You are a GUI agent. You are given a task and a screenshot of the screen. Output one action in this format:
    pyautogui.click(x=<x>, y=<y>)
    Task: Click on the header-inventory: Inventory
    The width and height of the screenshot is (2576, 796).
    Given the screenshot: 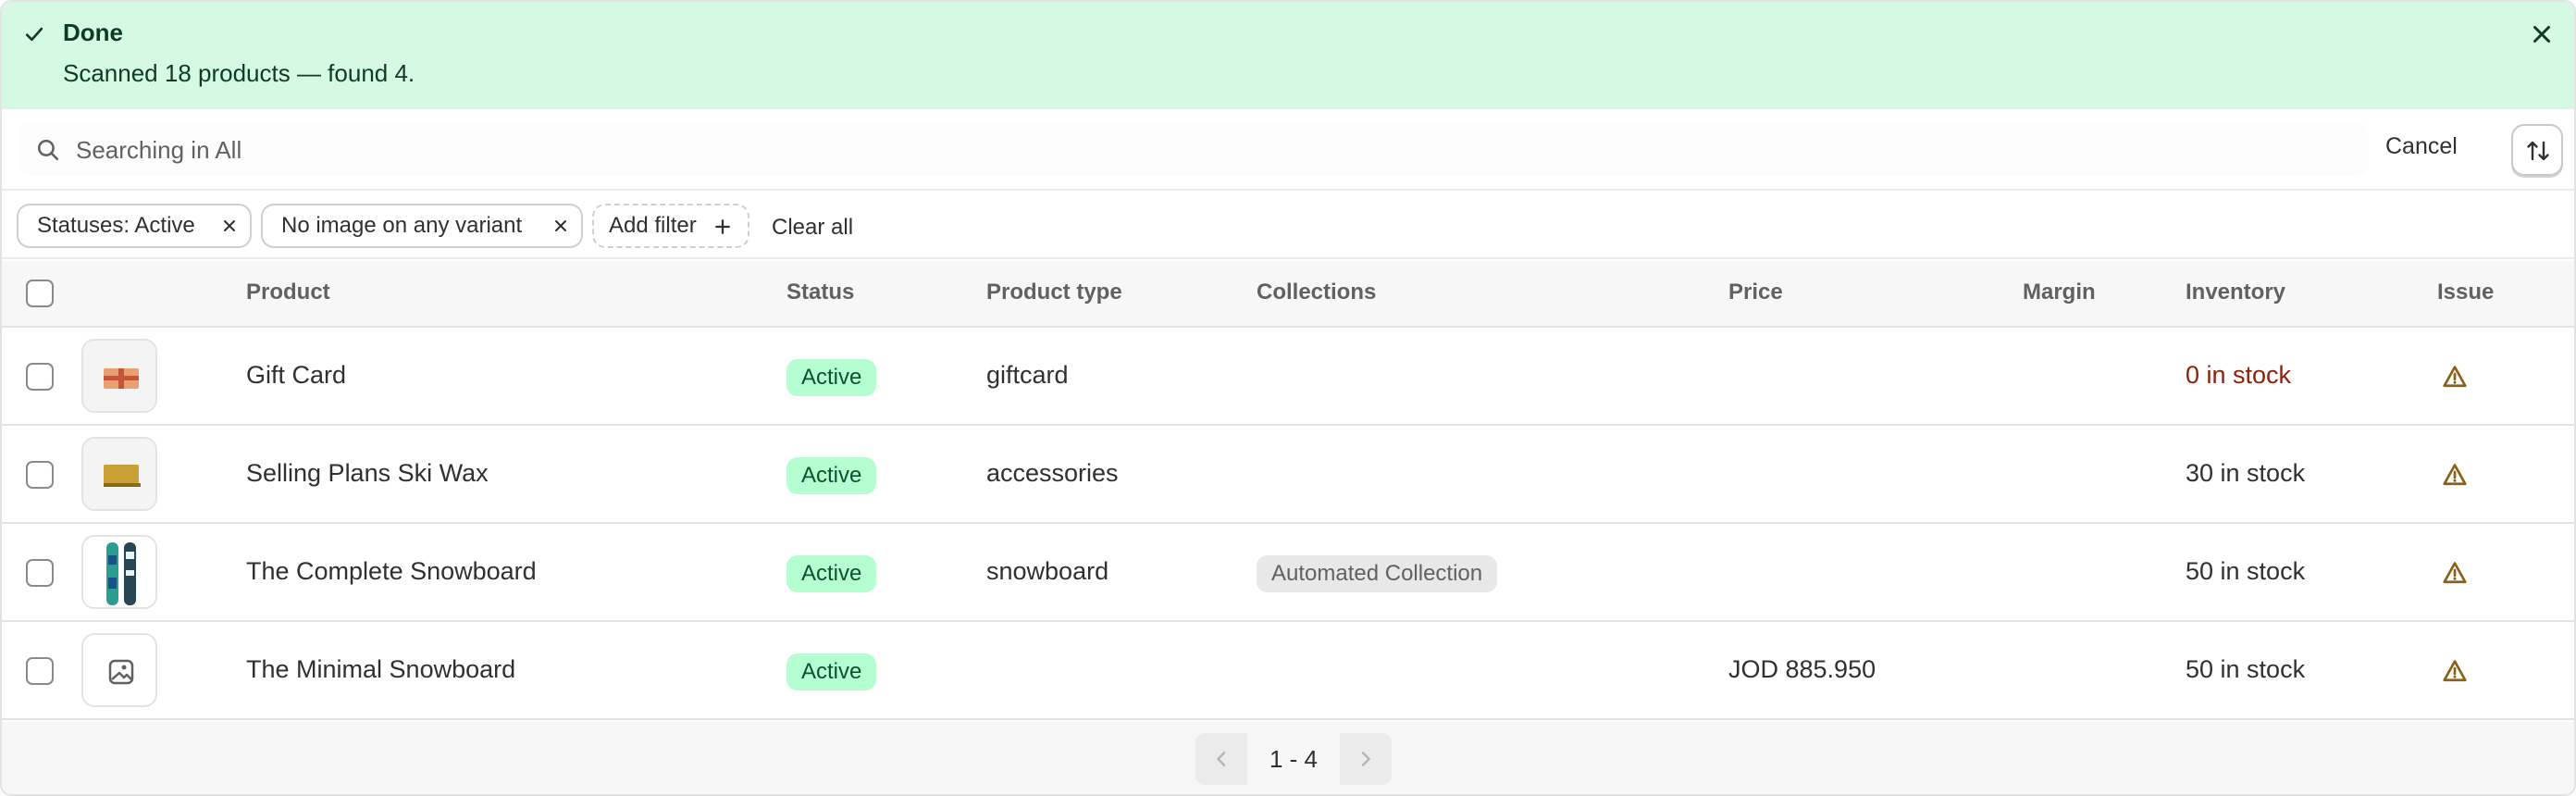 What is the action you would take?
    pyautogui.click(x=2236, y=292)
    